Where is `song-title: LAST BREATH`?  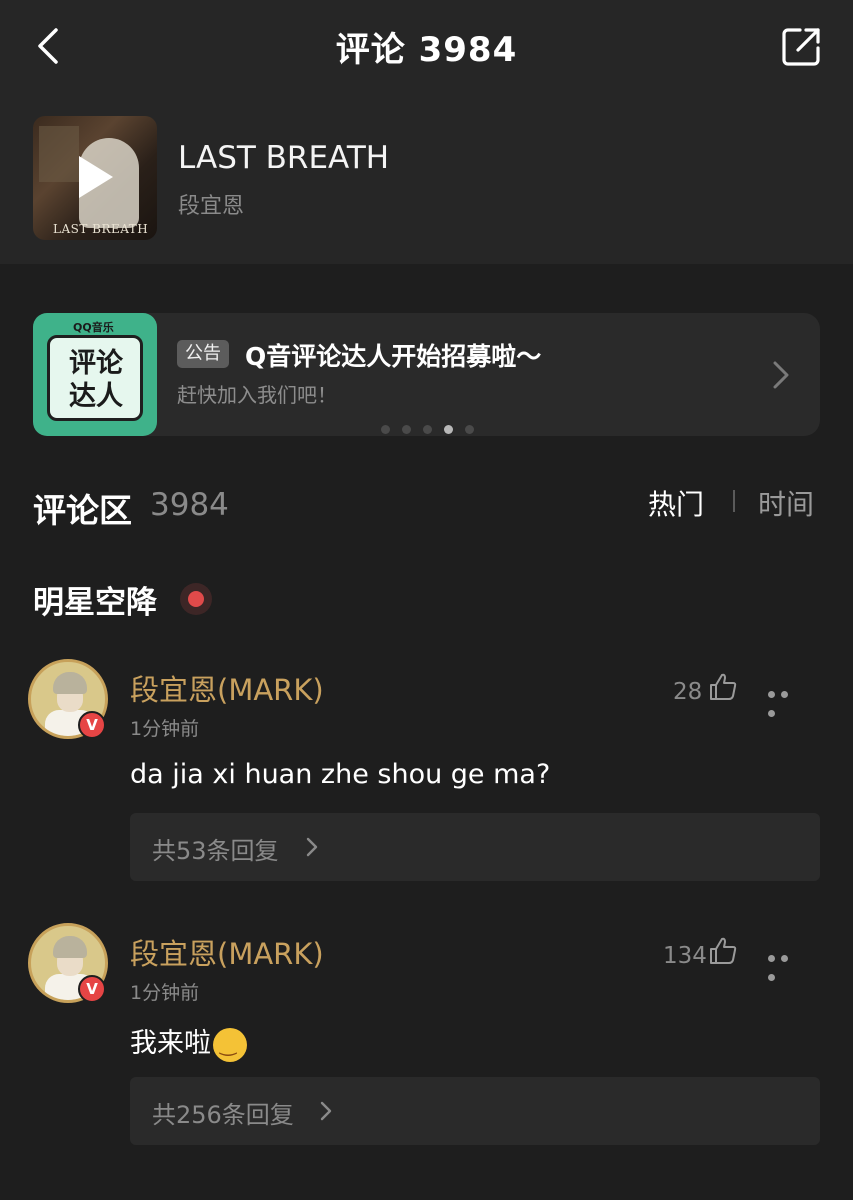 song-title: LAST BREATH is located at coordinates (284, 158).